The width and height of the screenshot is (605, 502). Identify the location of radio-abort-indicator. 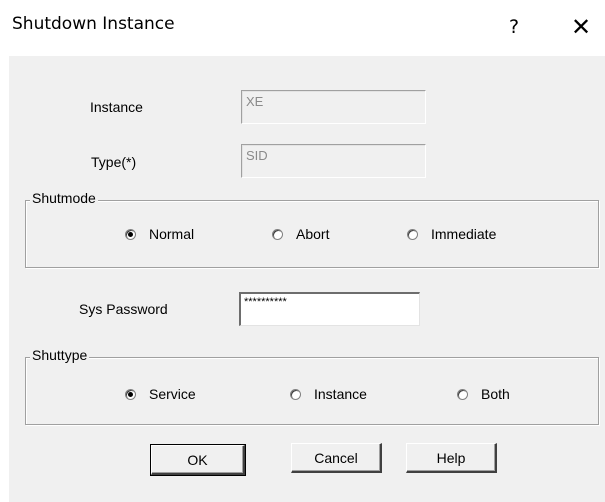
(277, 234).